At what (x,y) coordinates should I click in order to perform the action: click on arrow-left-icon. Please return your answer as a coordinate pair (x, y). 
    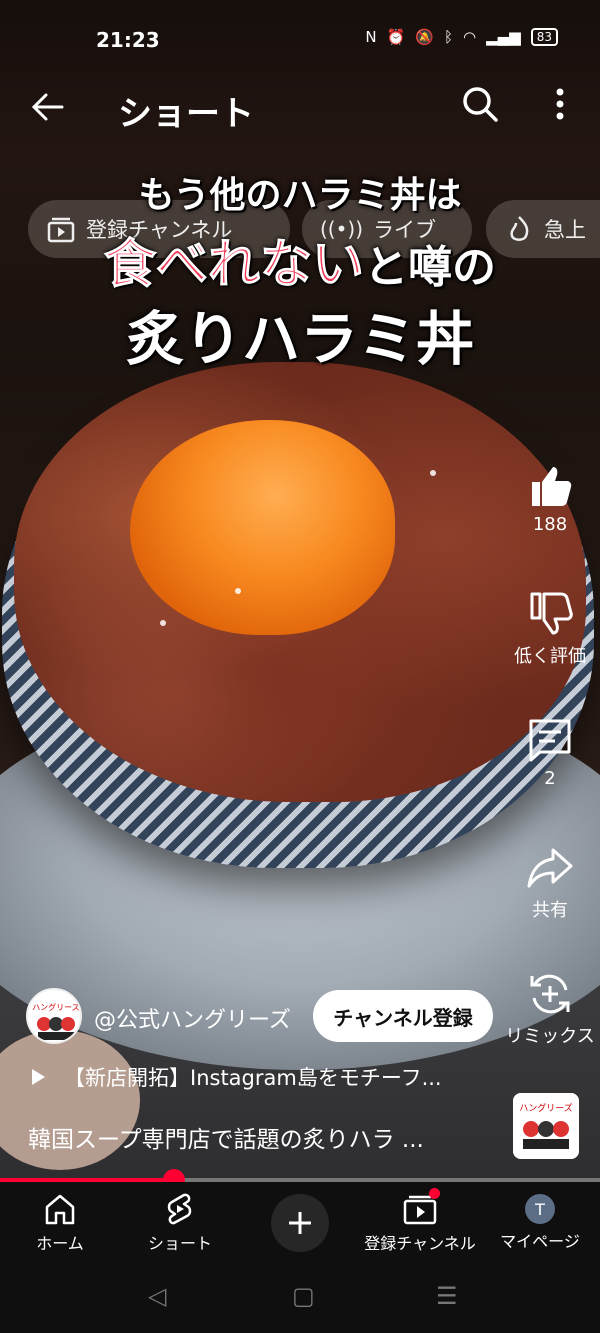
    Looking at the image, I should click on (47, 107).